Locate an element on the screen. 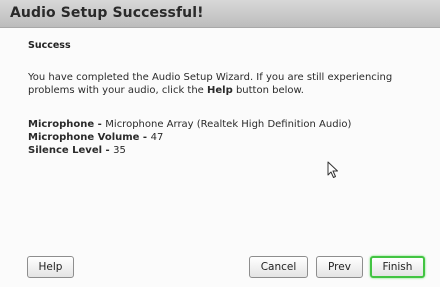  help-button: Help is located at coordinates (50, 267).